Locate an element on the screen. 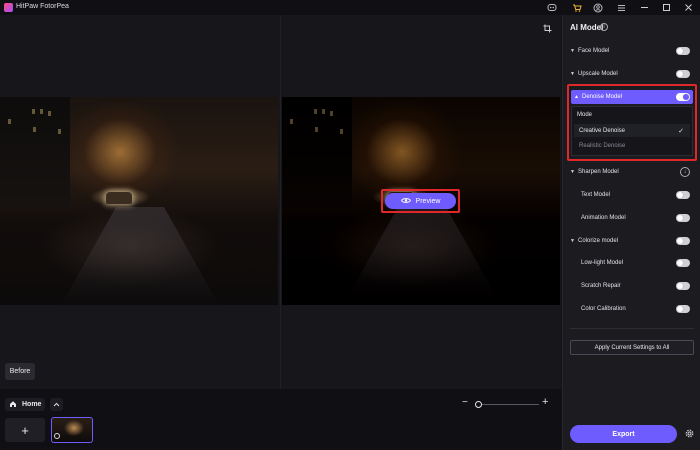 The height and width of the screenshot is (450, 700). info-icon: i is located at coordinates (604, 27).